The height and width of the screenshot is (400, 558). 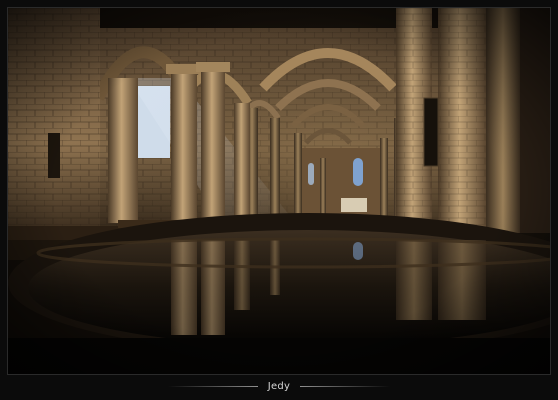 What do you see at coordinates (212, 386) in the screenshot?
I see `caption-rule-left` at bounding box center [212, 386].